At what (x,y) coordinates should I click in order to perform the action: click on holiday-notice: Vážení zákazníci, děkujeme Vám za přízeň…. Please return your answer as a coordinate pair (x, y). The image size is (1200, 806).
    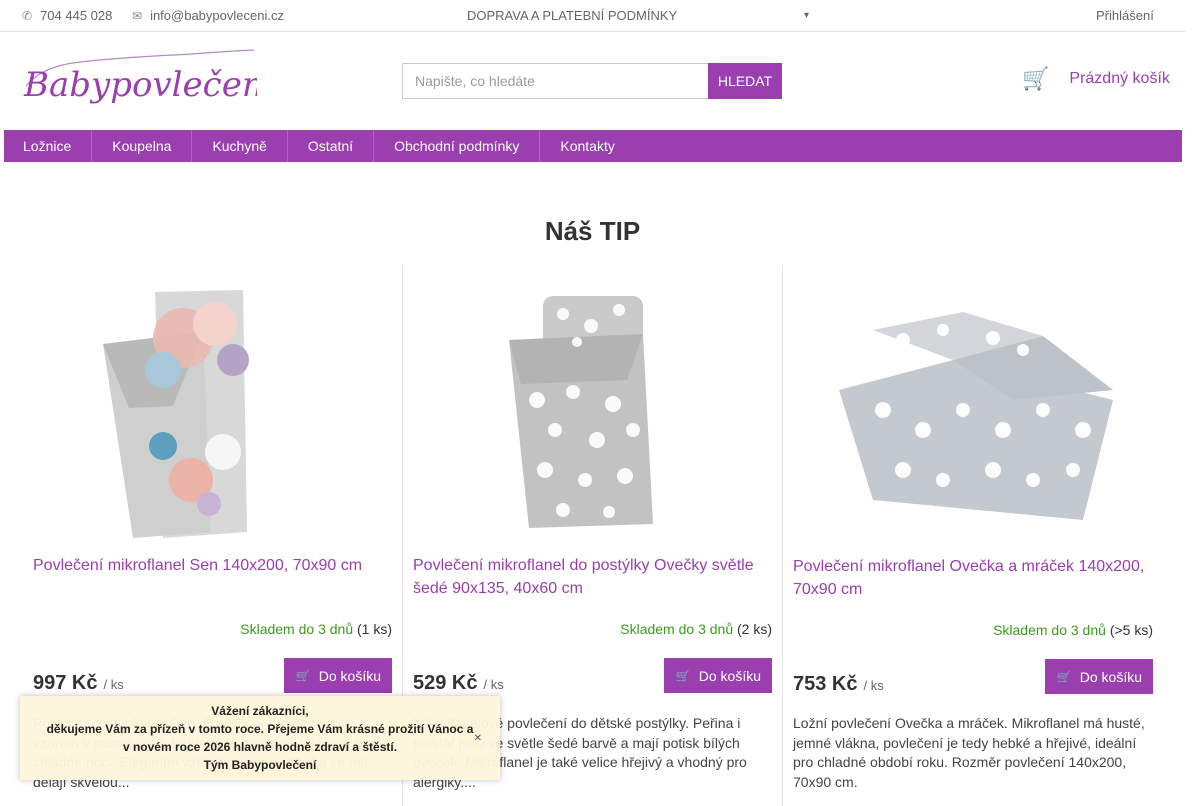
    Looking at the image, I should click on (260, 738).